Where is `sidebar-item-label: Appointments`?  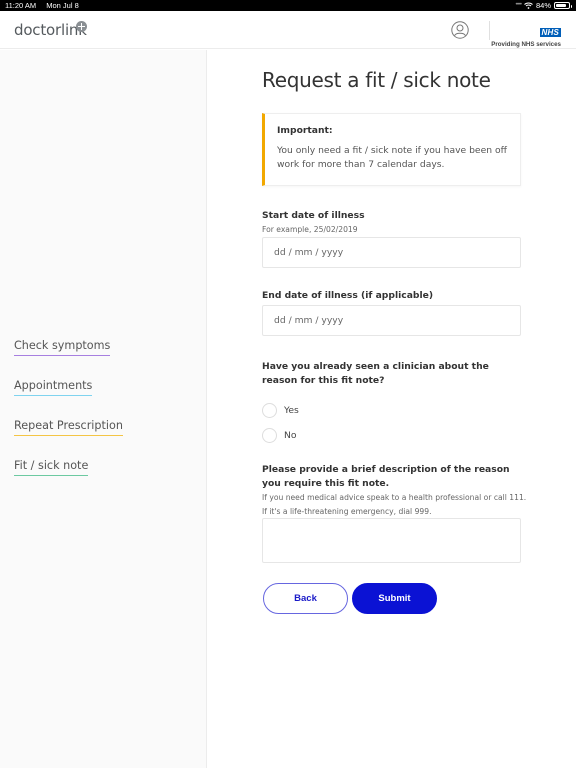
sidebar-item-label: Appointments is located at coordinates (53, 385).